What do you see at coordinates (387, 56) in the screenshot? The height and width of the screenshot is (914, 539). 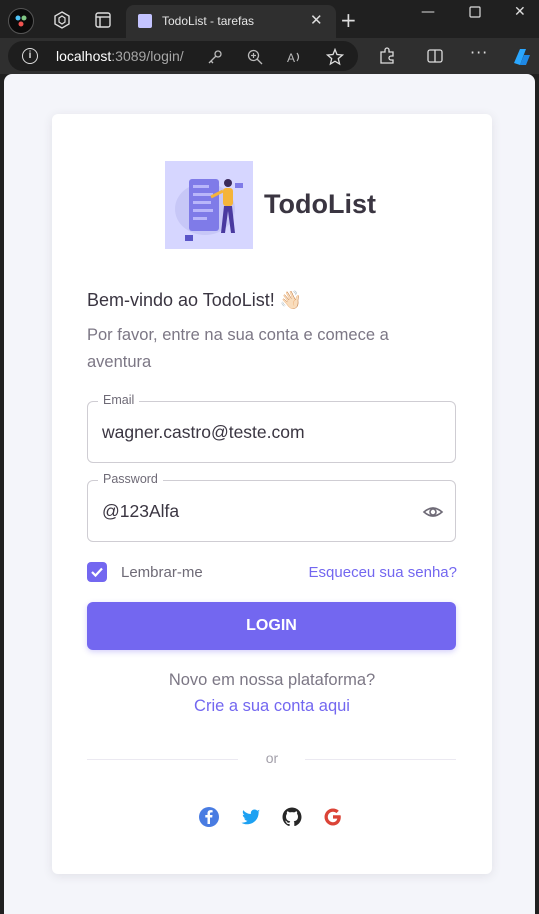 I see `extensions-icon` at bounding box center [387, 56].